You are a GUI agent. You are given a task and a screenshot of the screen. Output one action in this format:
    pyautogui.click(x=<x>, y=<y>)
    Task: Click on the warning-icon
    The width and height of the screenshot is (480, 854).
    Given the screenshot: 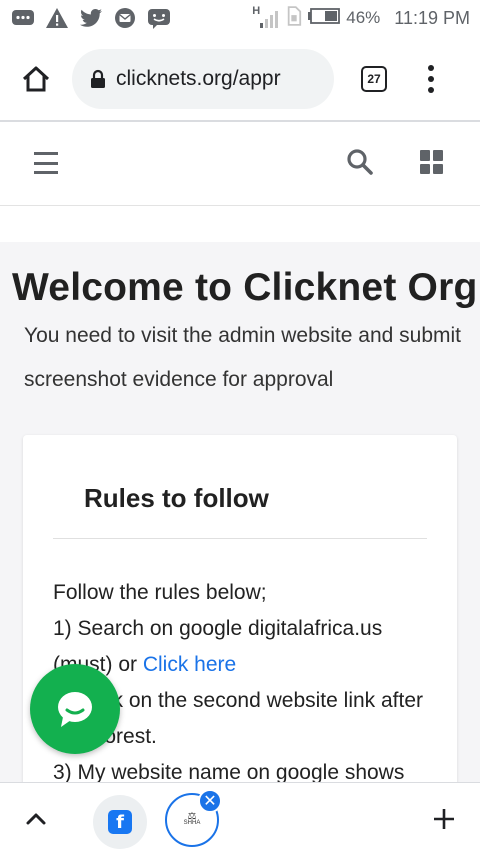 What is the action you would take?
    pyautogui.click(x=57, y=18)
    